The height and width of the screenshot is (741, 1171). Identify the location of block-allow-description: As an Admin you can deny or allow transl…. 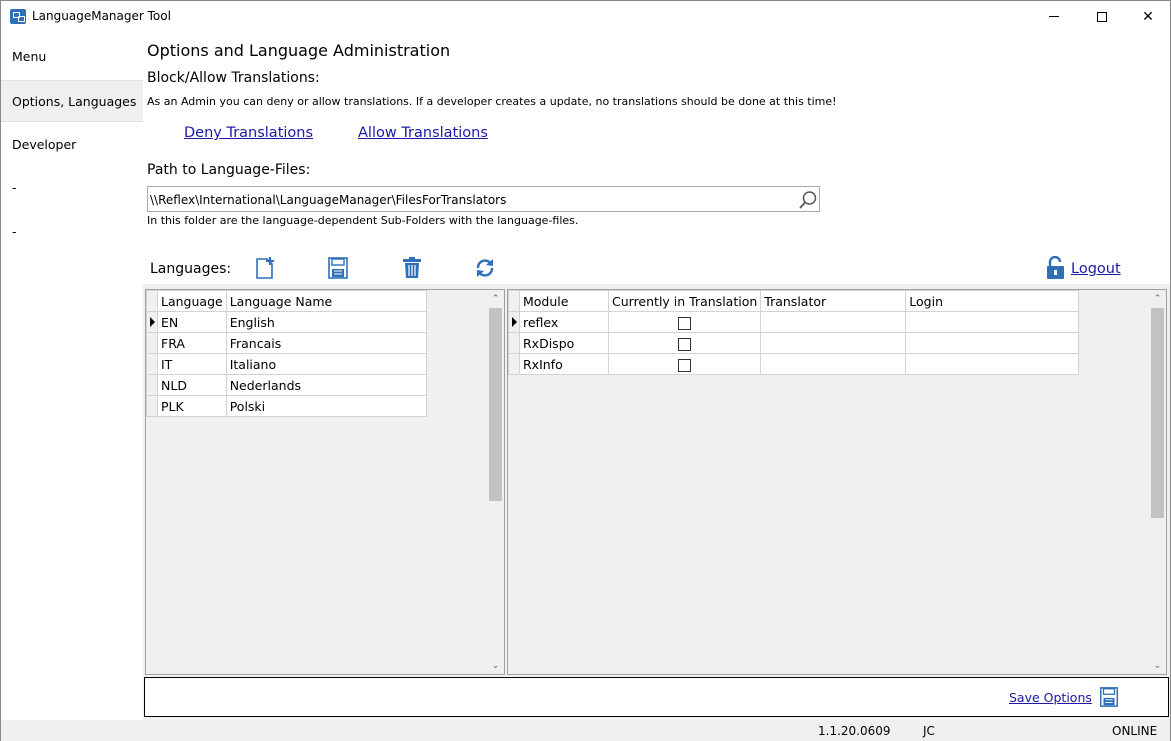
(492, 101).